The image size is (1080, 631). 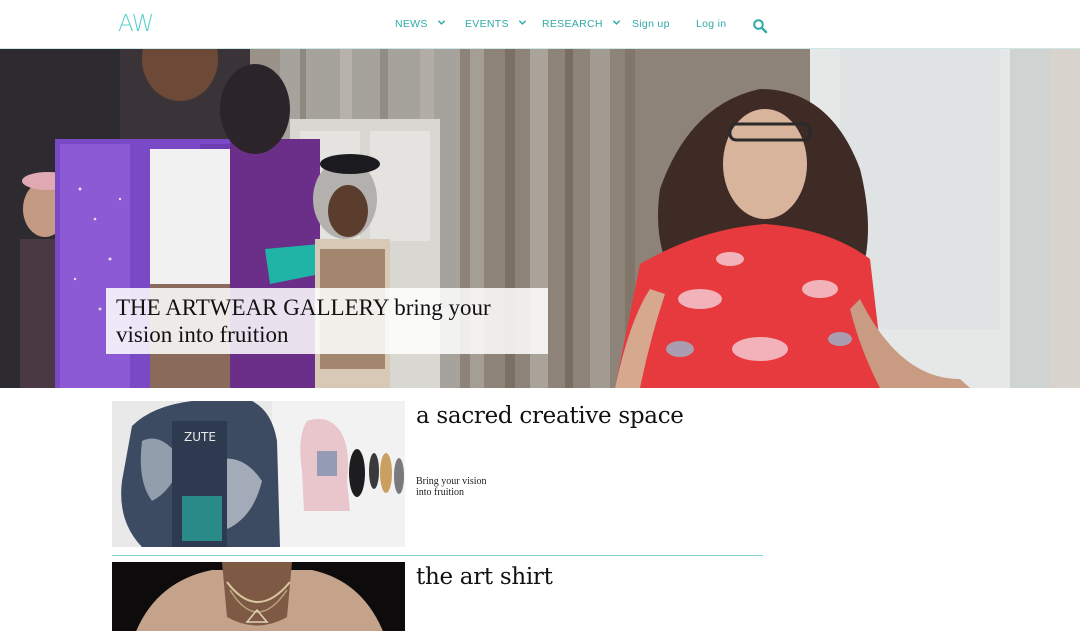 What do you see at coordinates (303, 307) in the screenshot?
I see `hero-caption-line-1: THE ARTWEAR GALLERY bring your` at bounding box center [303, 307].